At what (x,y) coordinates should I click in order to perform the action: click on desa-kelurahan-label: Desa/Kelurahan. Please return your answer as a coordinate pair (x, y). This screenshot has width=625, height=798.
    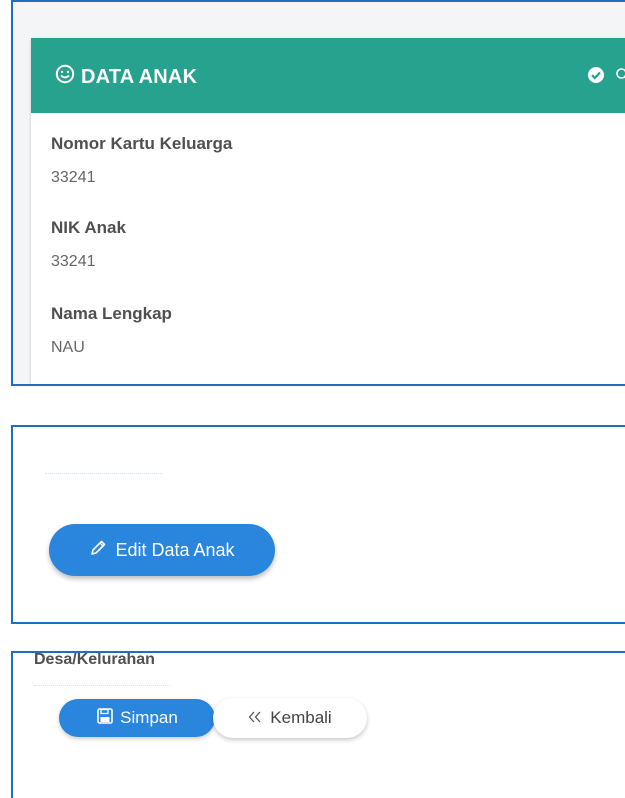
    Looking at the image, I should click on (94, 659).